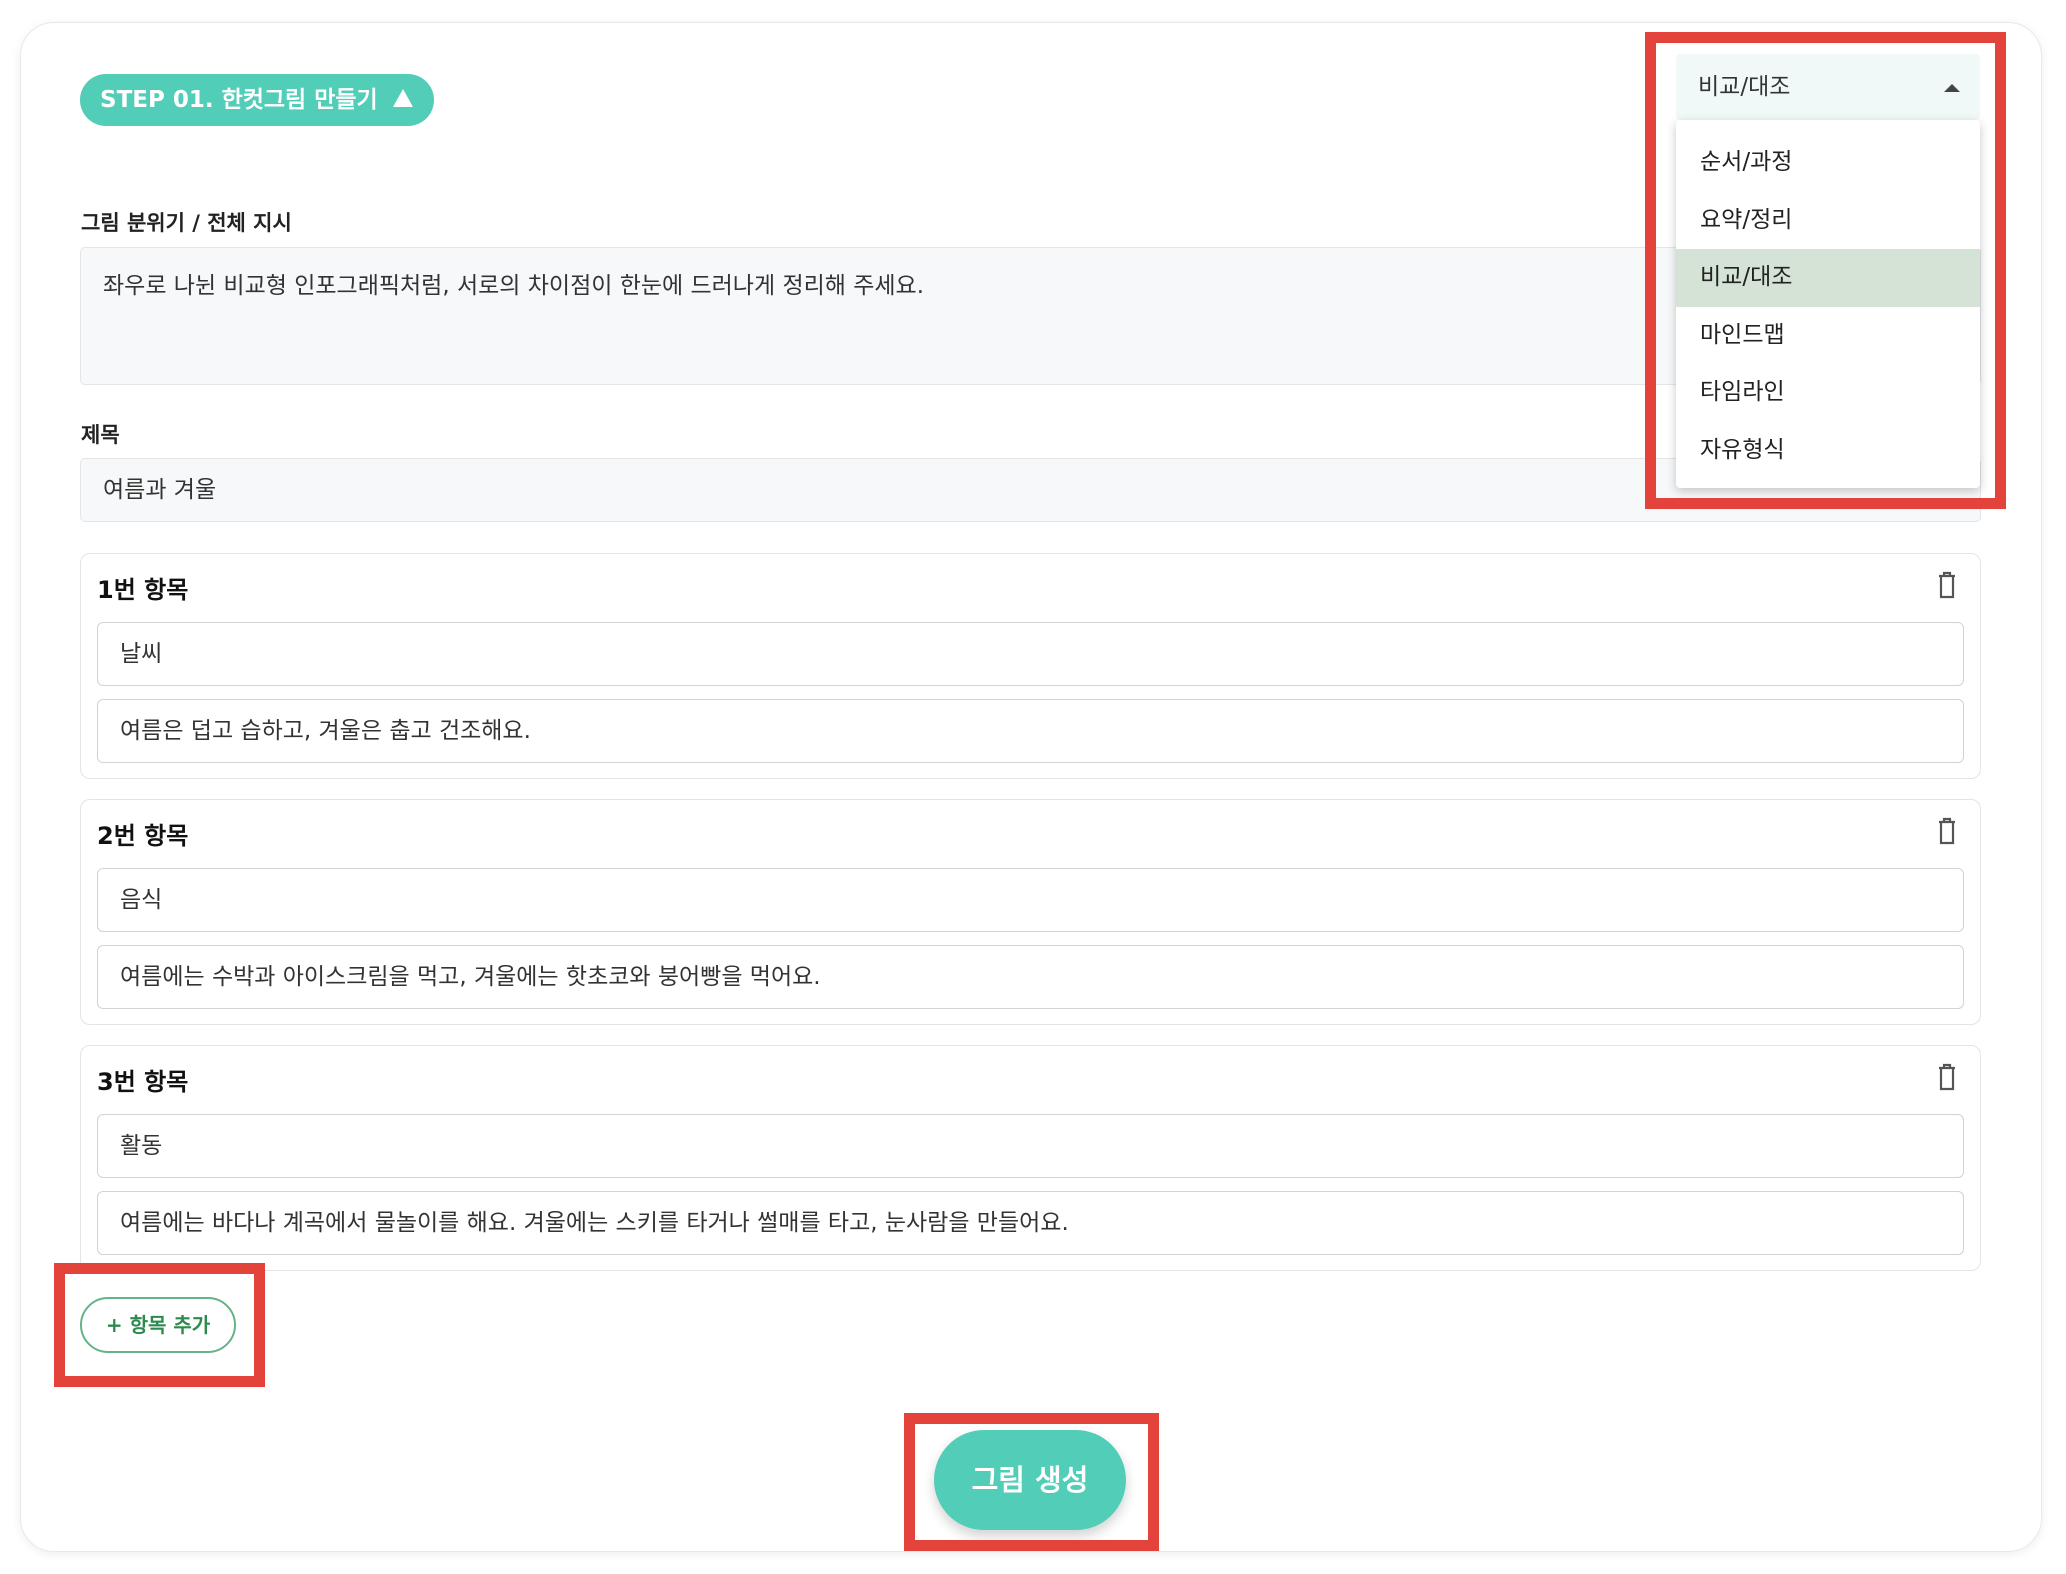 This screenshot has height=1574, width=2066. I want to click on highlight-box-dropdown, so click(1825, 270).